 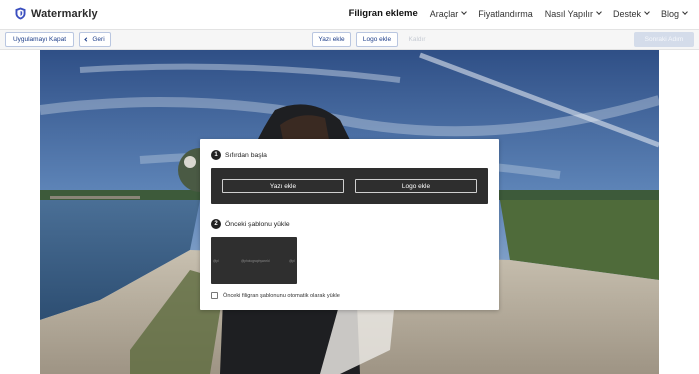 What do you see at coordinates (98, 39) in the screenshot?
I see `back-label: Geri` at bounding box center [98, 39].